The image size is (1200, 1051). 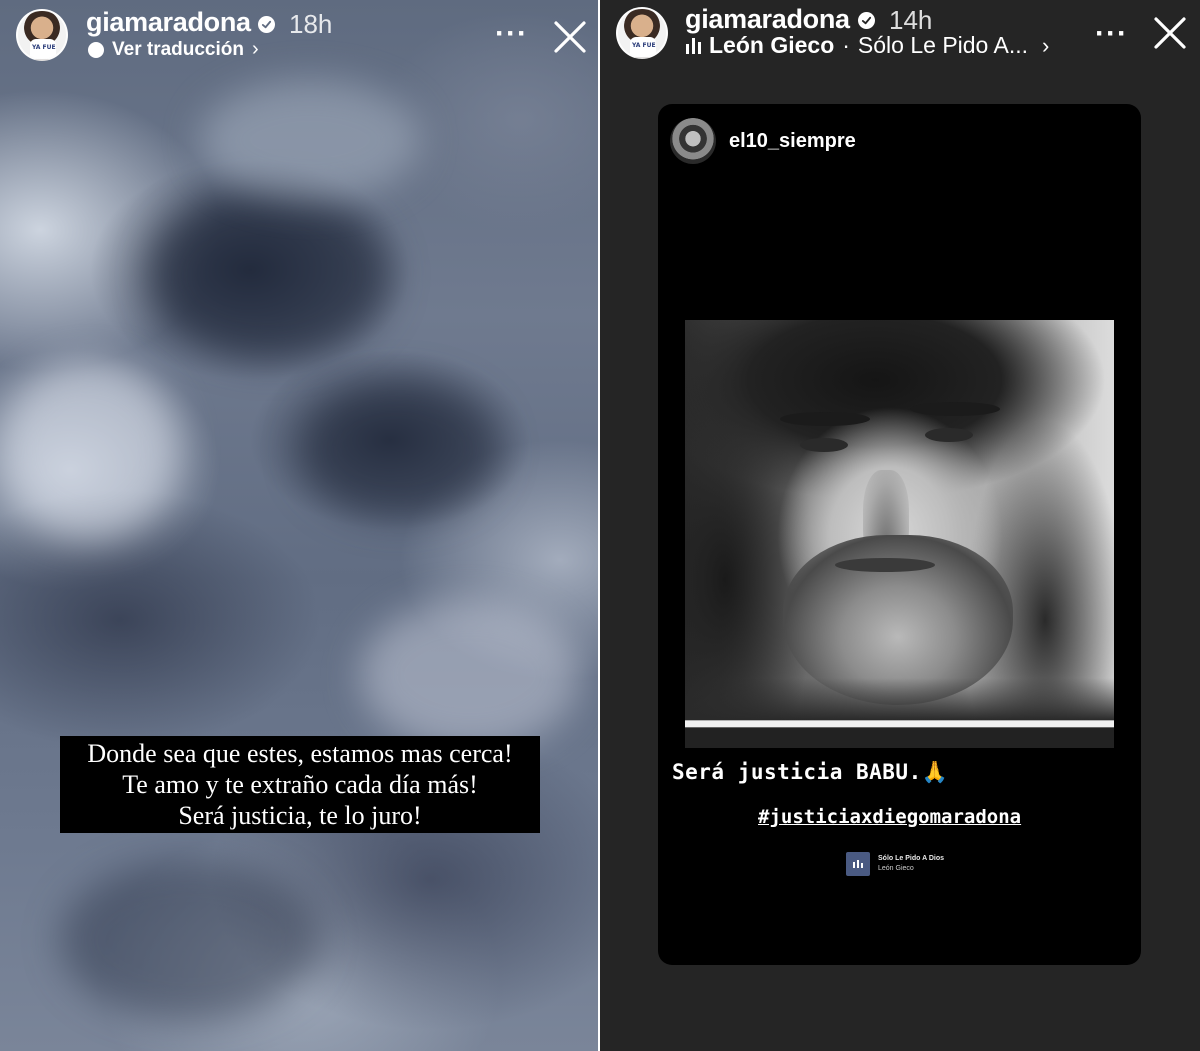 I want to click on hashtag-link: #justiciaxdiegomaradona, so click(x=889, y=817).